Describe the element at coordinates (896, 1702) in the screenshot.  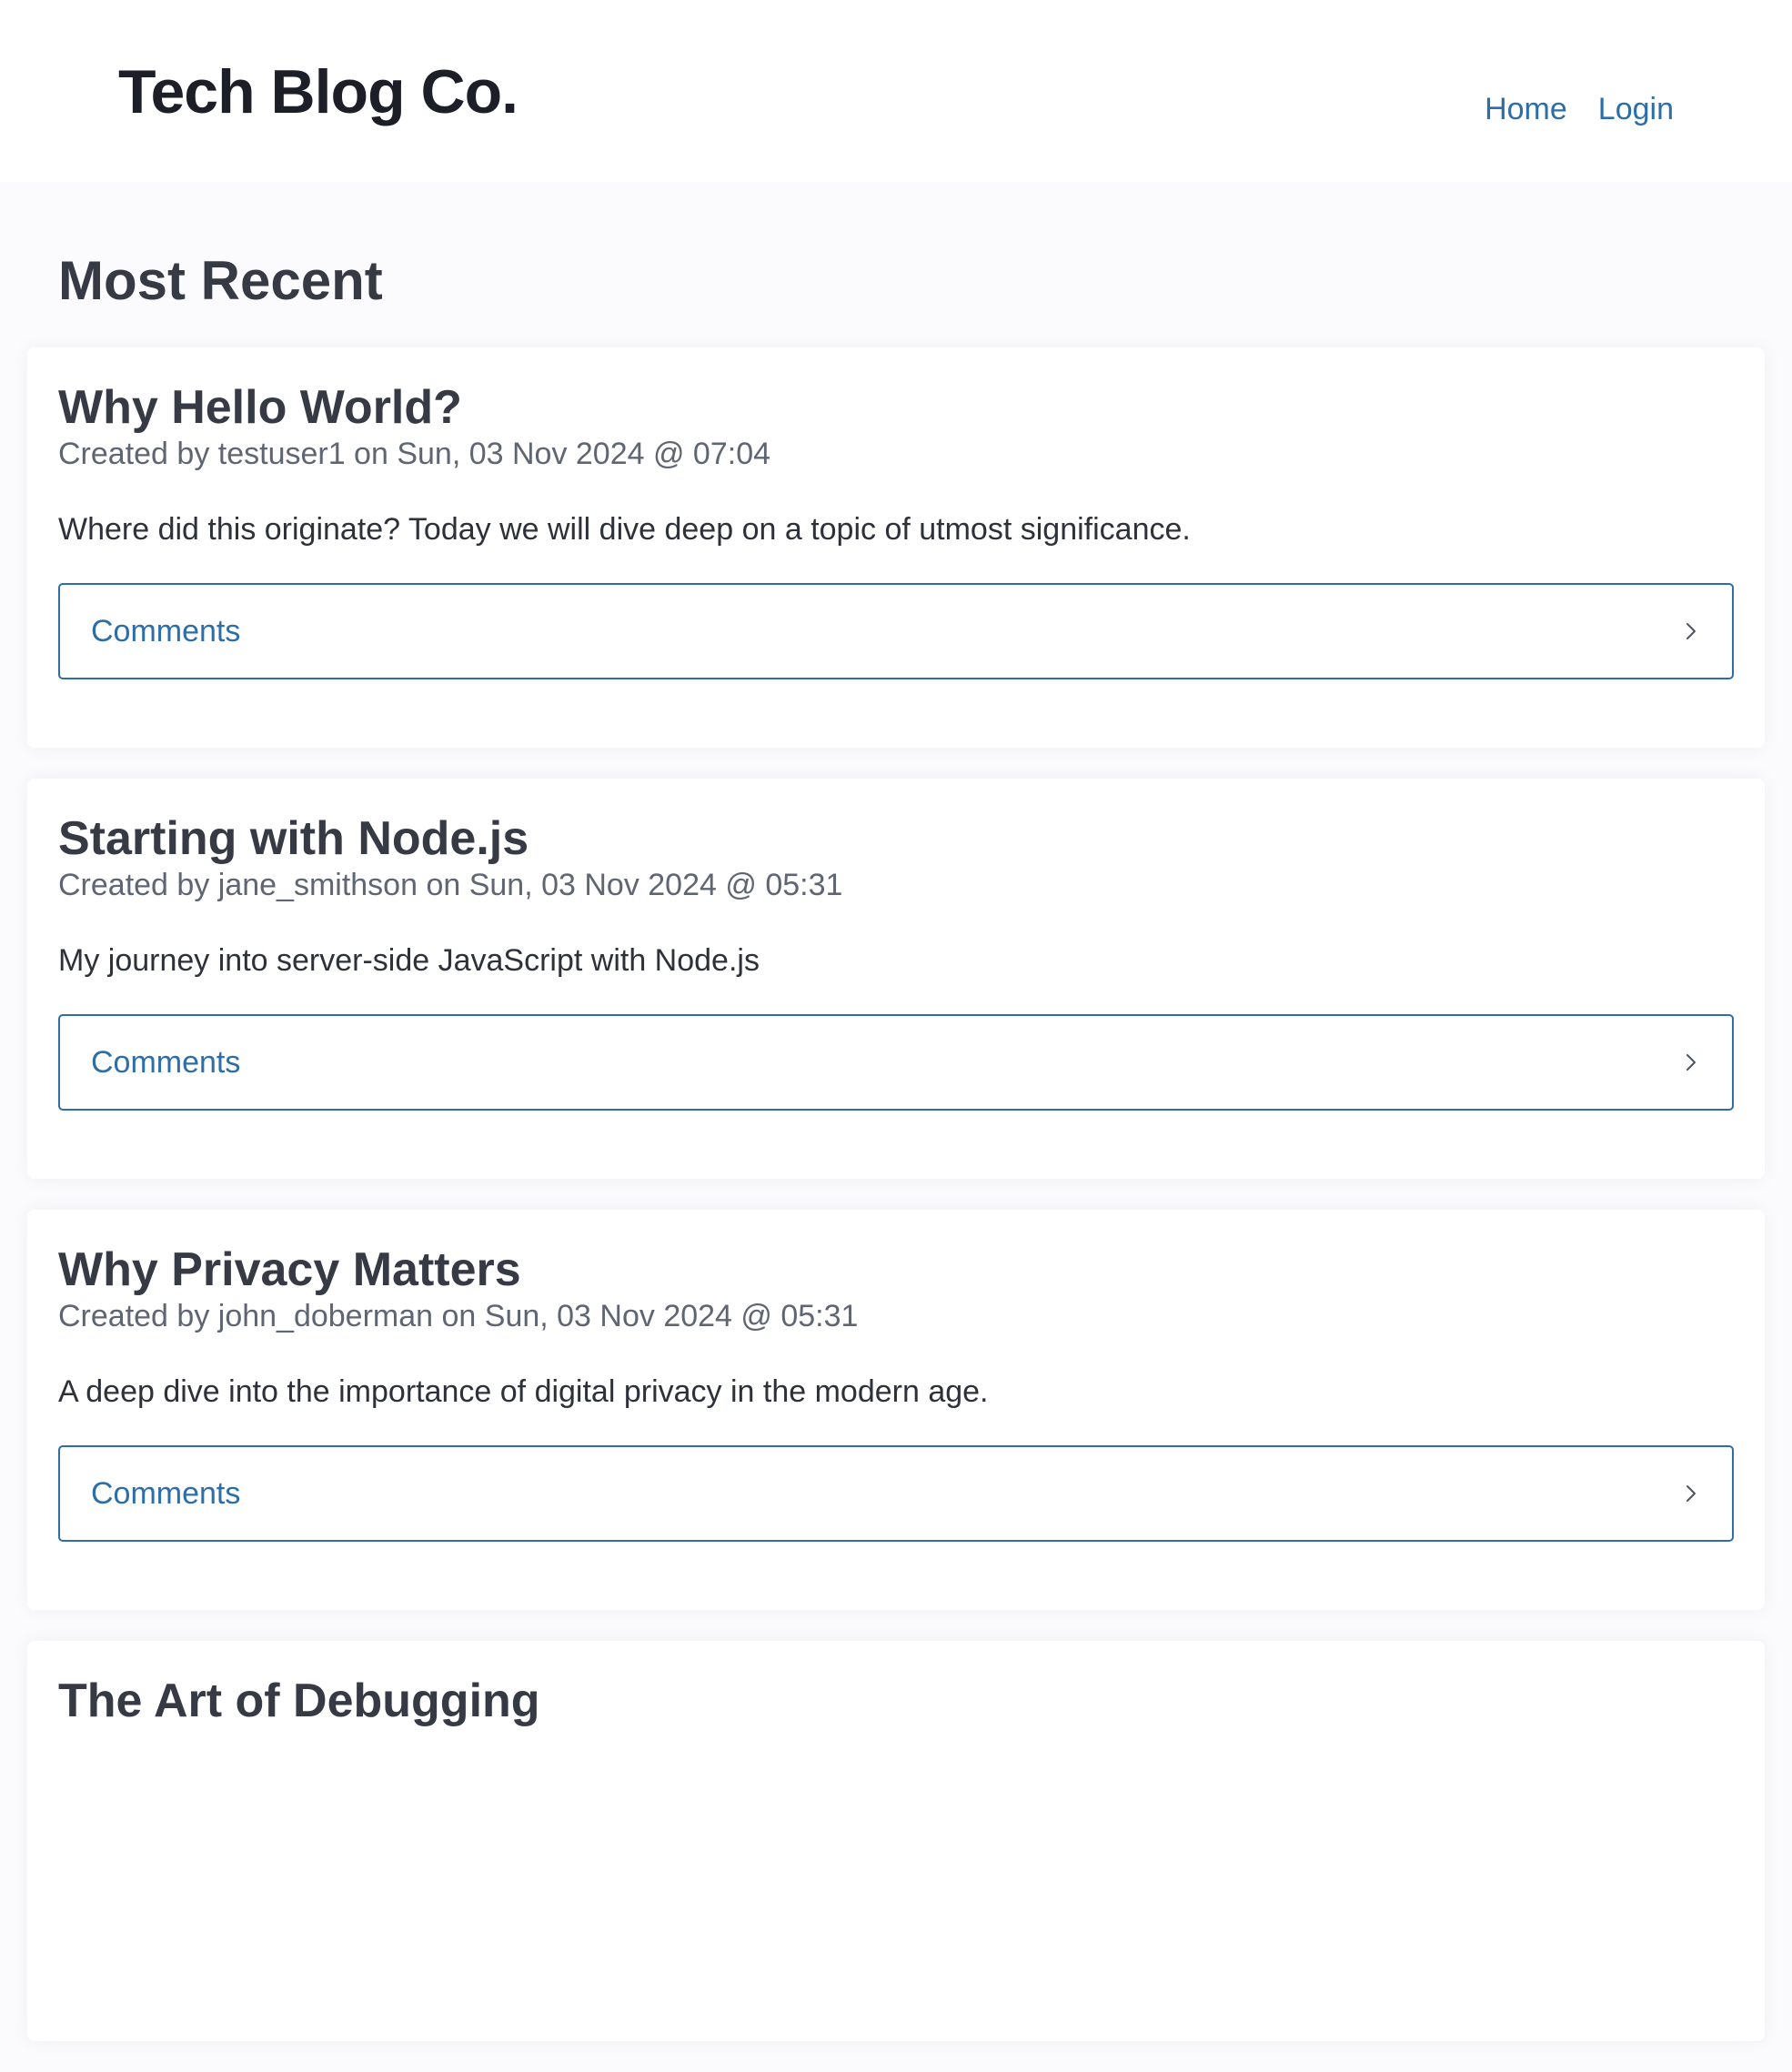
I see `post-title: The Art of Debugging` at that location.